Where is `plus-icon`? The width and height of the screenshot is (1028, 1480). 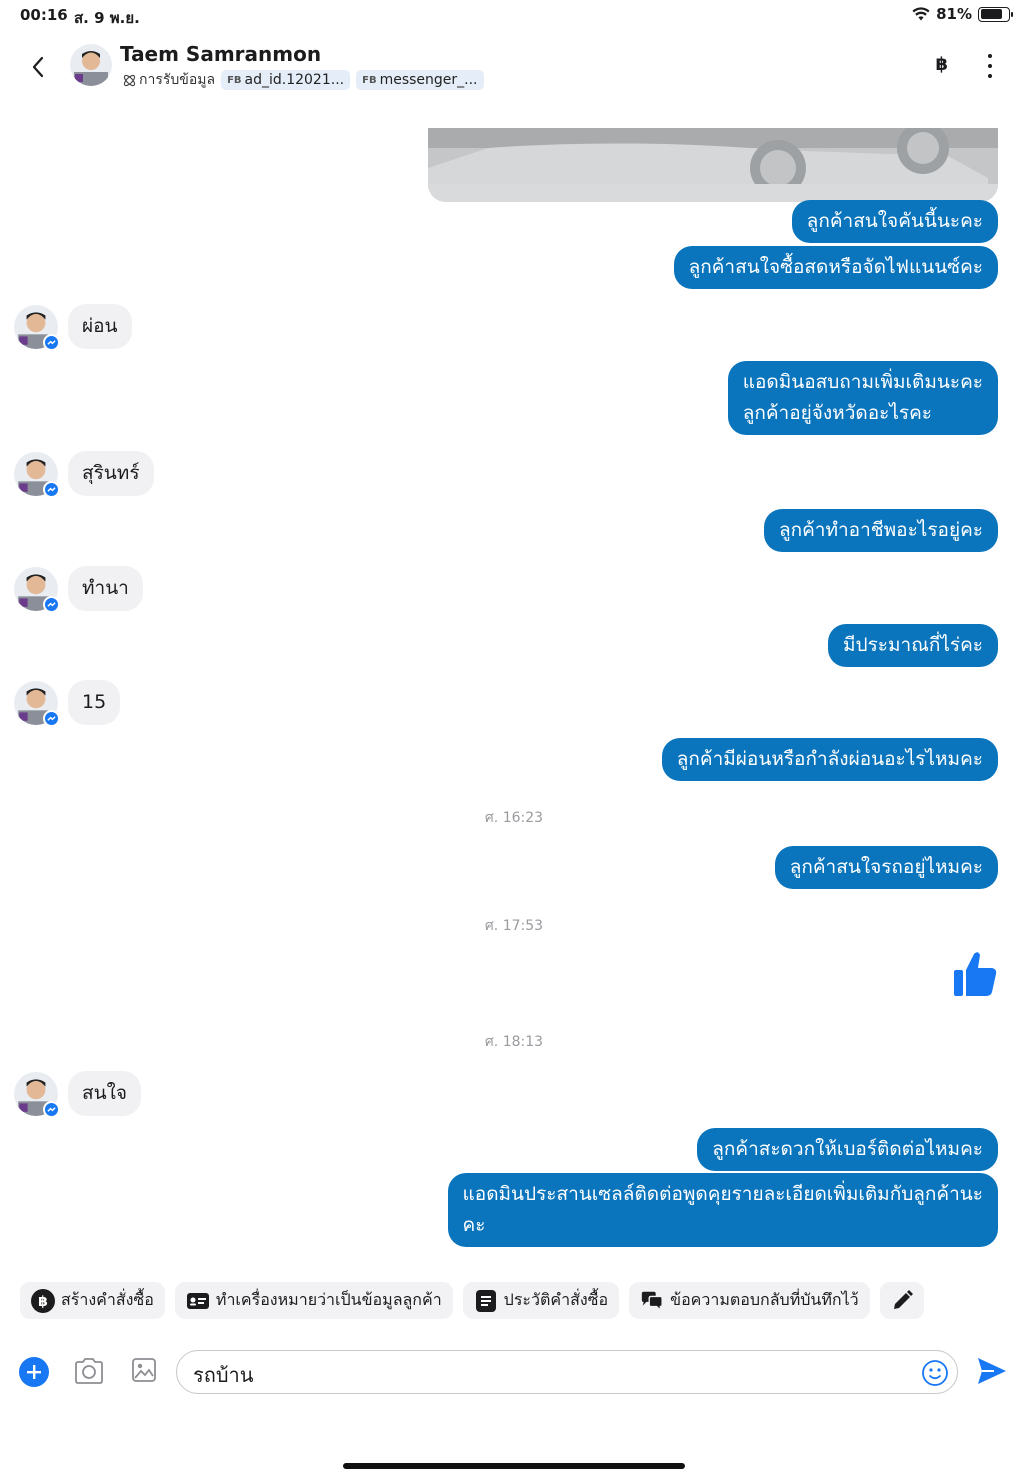 plus-icon is located at coordinates (34, 1372).